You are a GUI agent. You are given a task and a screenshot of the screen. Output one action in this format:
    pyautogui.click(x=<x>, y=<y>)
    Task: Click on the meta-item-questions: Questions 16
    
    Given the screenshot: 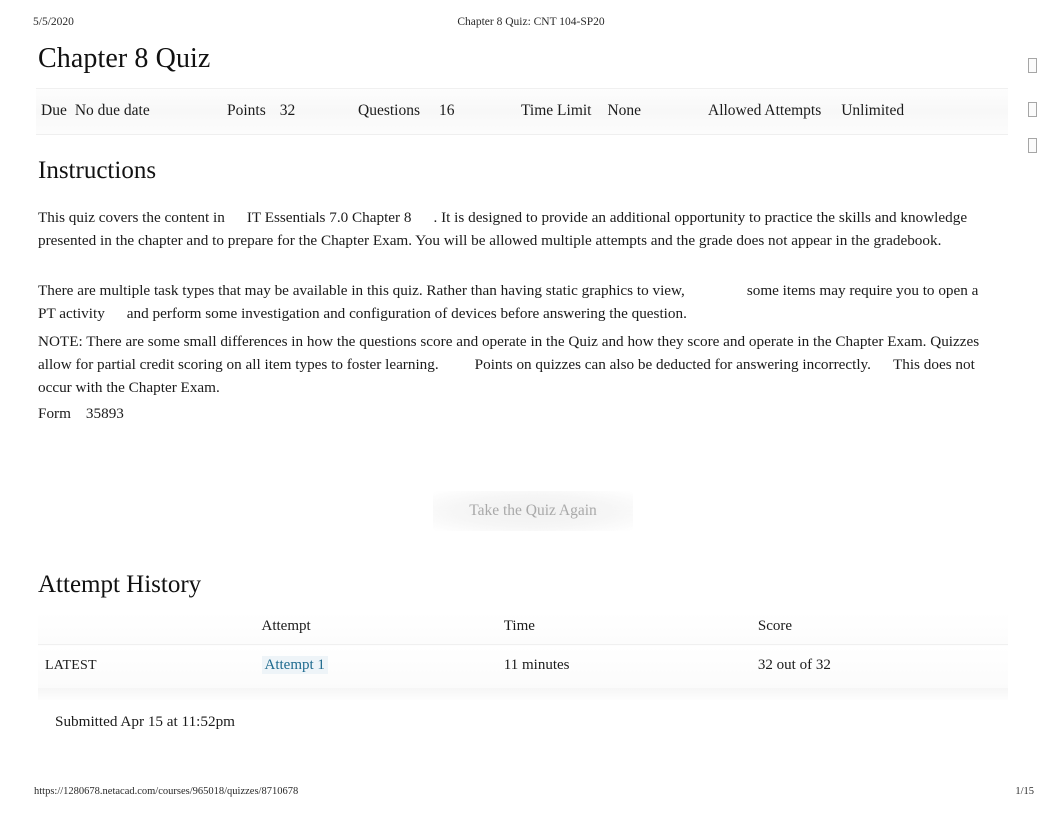 What is the action you would take?
    pyautogui.click(x=406, y=111)
    